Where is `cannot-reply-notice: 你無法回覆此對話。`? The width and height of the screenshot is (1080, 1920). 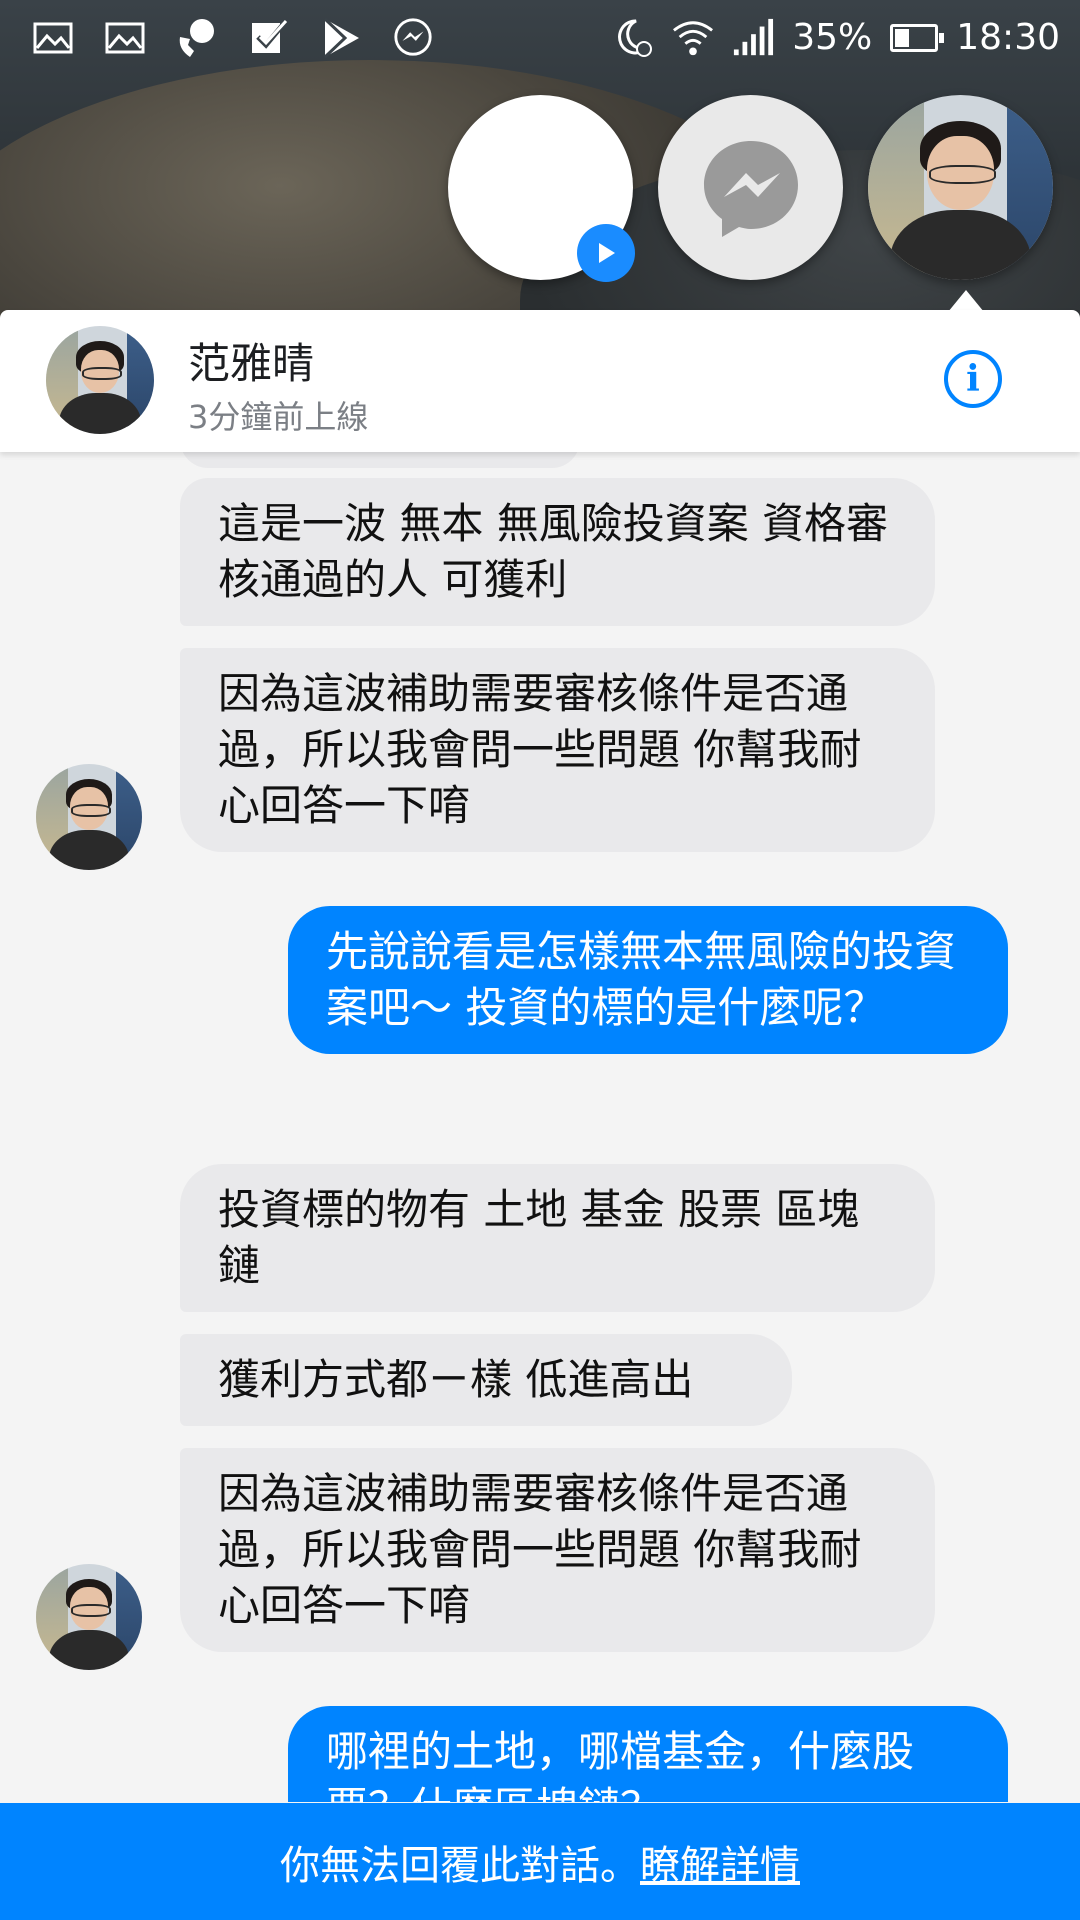
cannot-reply-notice: 你無法回覆此對話。 is located at coordinates (460, 1865).